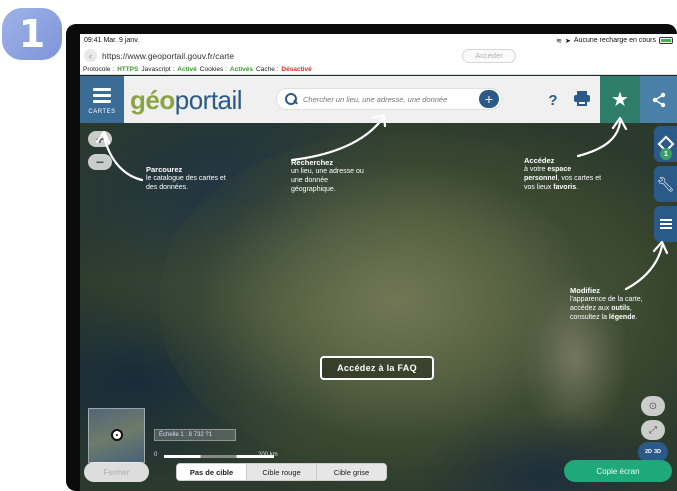  I want to click on fullscreen-button: ⤢, so click(653, 430).